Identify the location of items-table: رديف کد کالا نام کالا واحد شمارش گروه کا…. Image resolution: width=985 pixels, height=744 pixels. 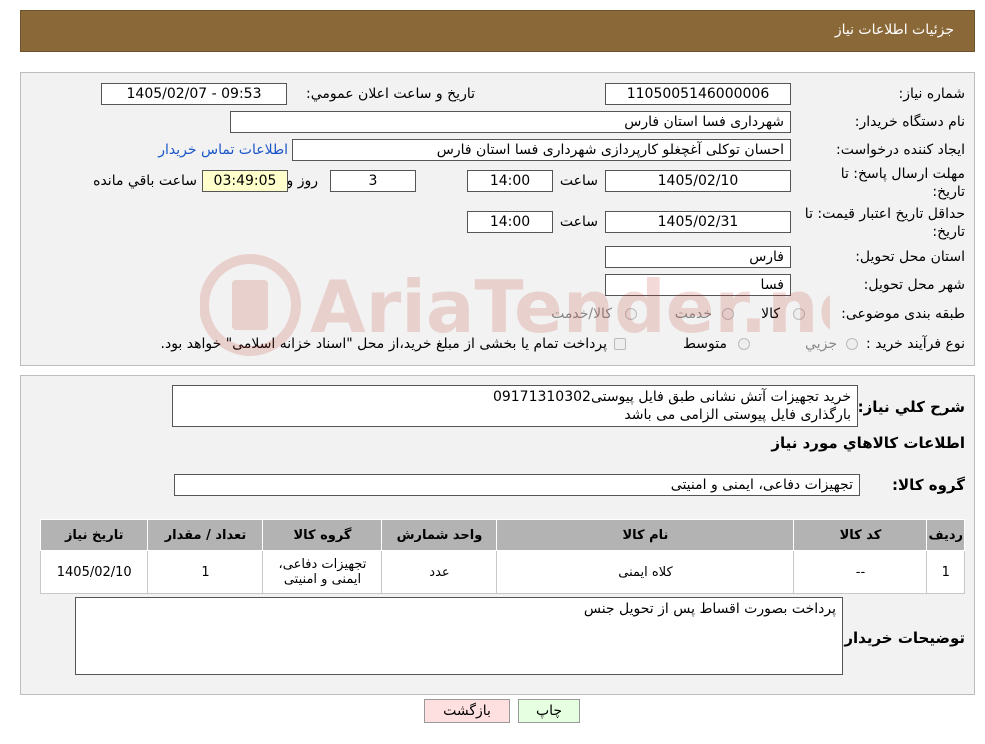
(502, 556).